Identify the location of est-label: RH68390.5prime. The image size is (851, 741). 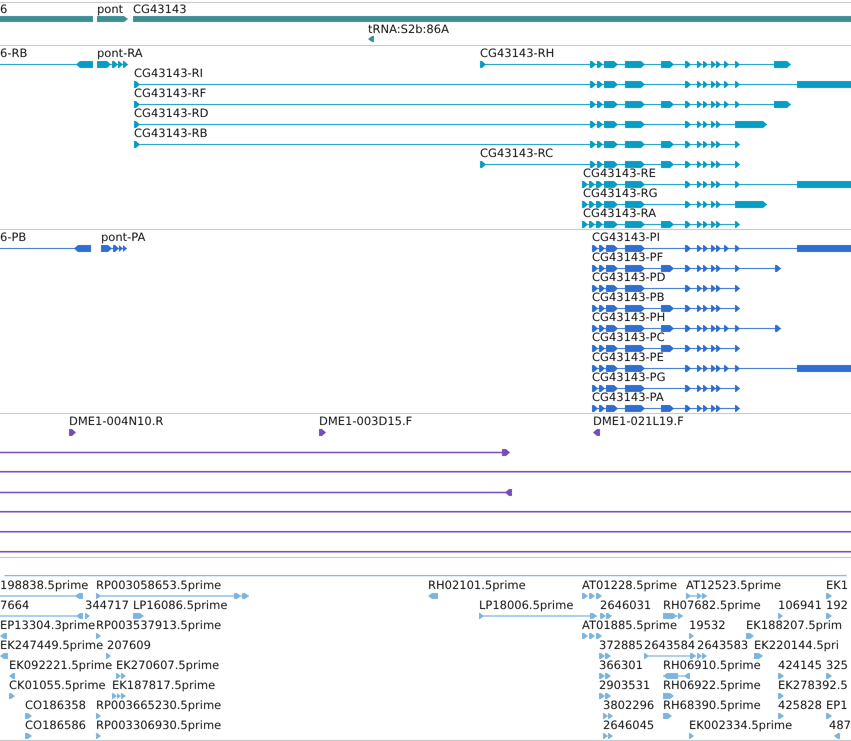
(712, 705).